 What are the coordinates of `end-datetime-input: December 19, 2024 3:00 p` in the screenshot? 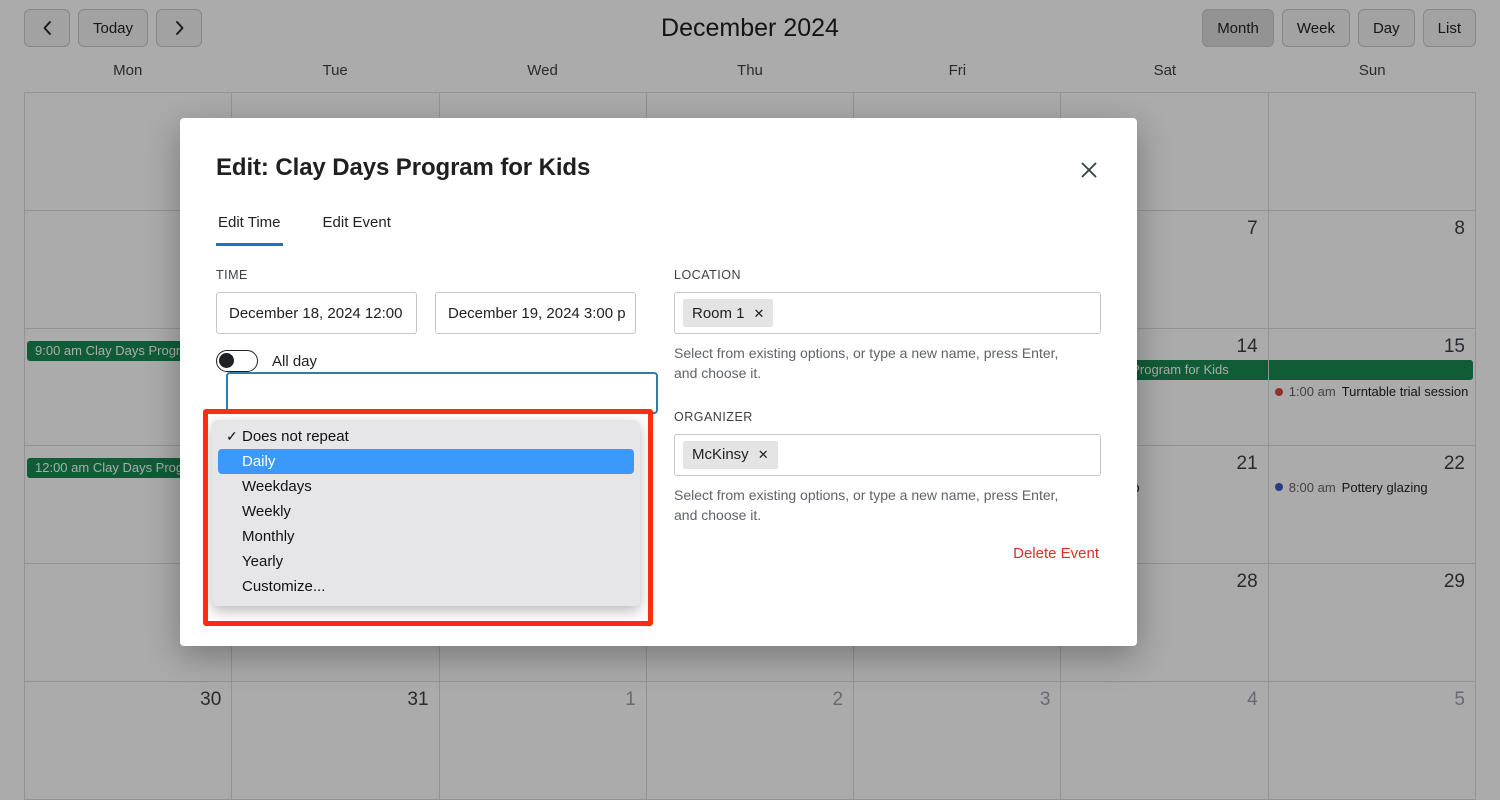 It's located at (535, 313).